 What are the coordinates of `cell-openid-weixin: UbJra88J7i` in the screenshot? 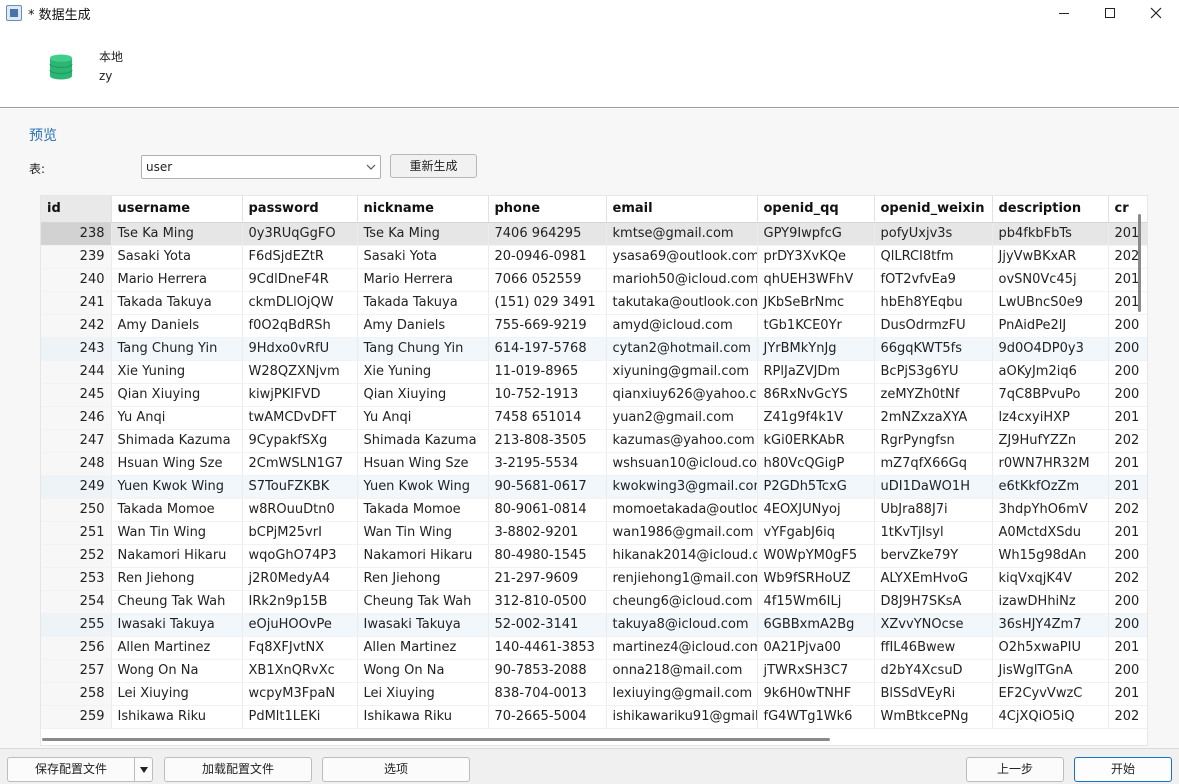 It's located at (933, 510).